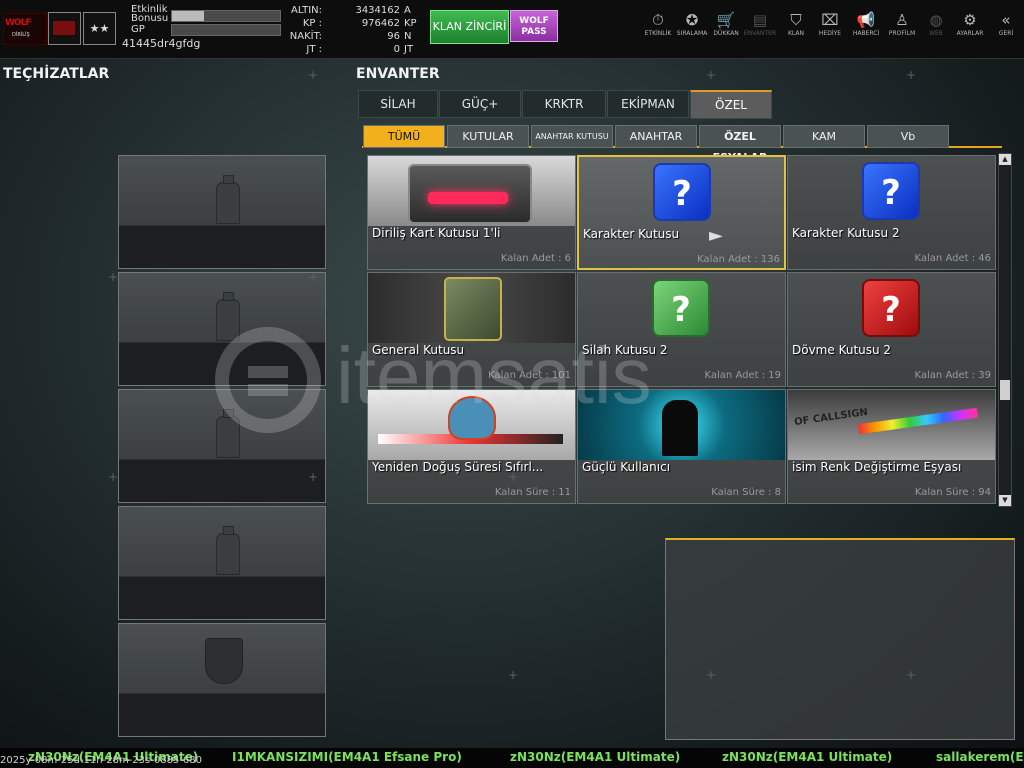  I want to click on currency-unit: JT, so click(409, 49).